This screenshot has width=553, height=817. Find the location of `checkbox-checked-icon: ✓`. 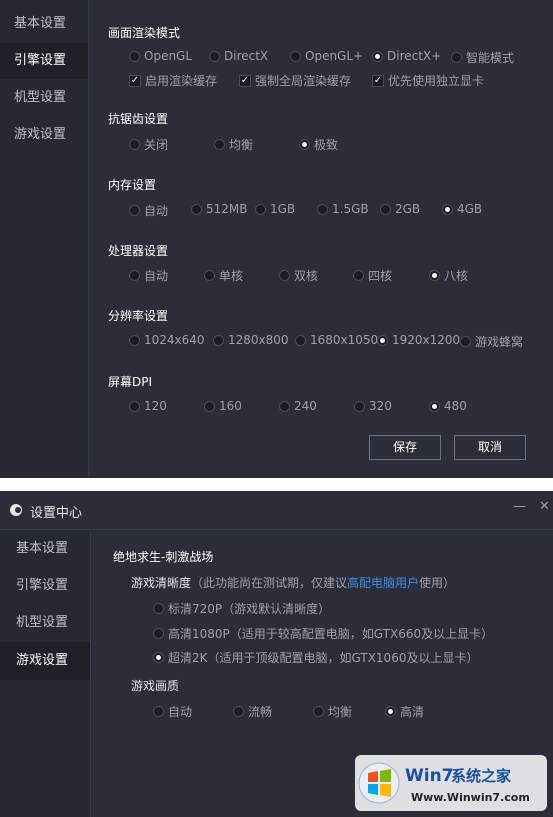

checkbox-checked-icon: ✓ is located at coordinates (245, 80).